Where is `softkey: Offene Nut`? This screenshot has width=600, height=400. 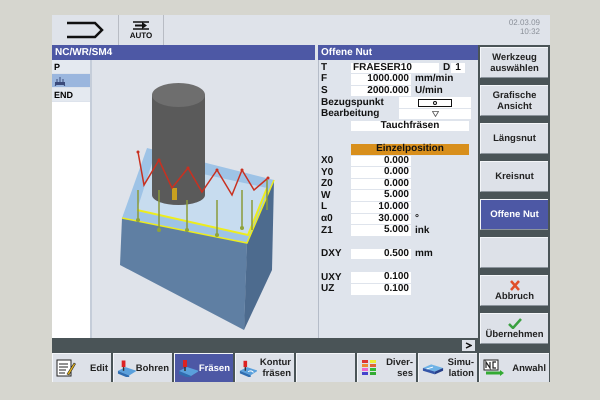 softkey: Offene Nut is located at coordinates (514, 214).